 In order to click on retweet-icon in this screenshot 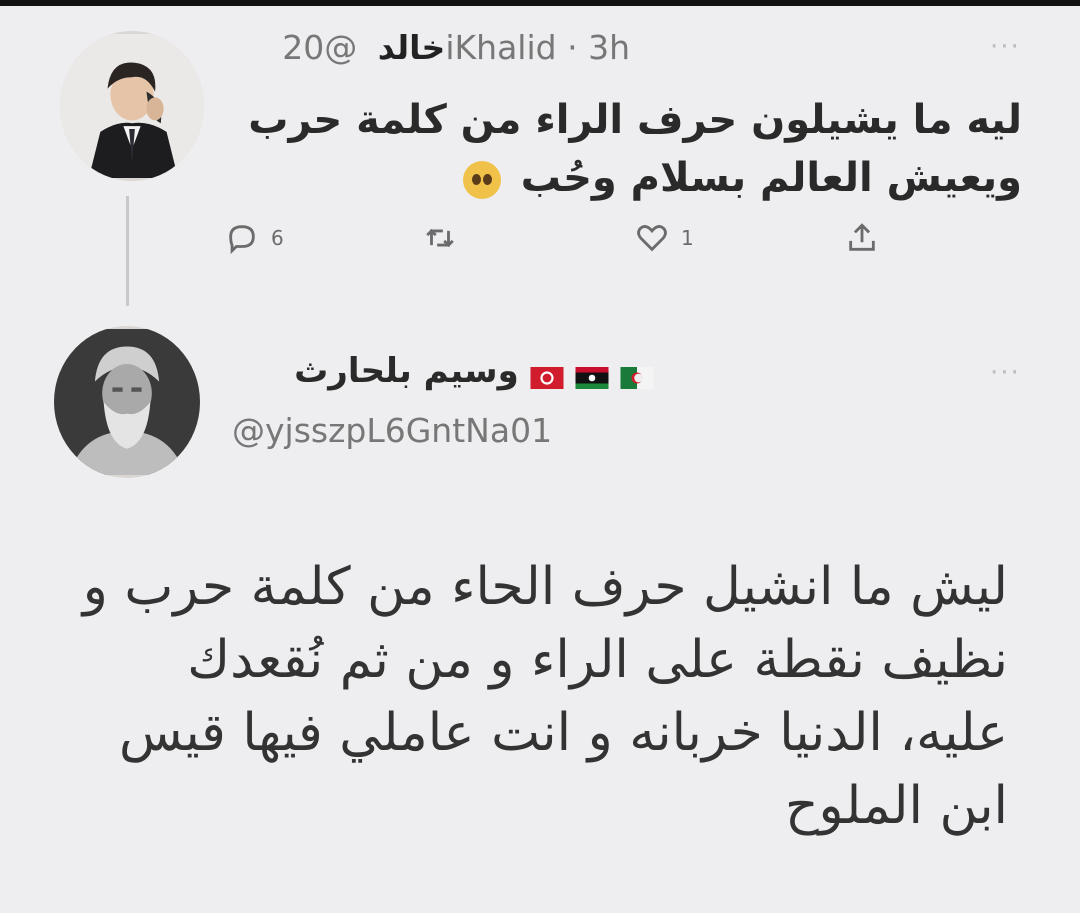, I will do `click(440, 238)`.